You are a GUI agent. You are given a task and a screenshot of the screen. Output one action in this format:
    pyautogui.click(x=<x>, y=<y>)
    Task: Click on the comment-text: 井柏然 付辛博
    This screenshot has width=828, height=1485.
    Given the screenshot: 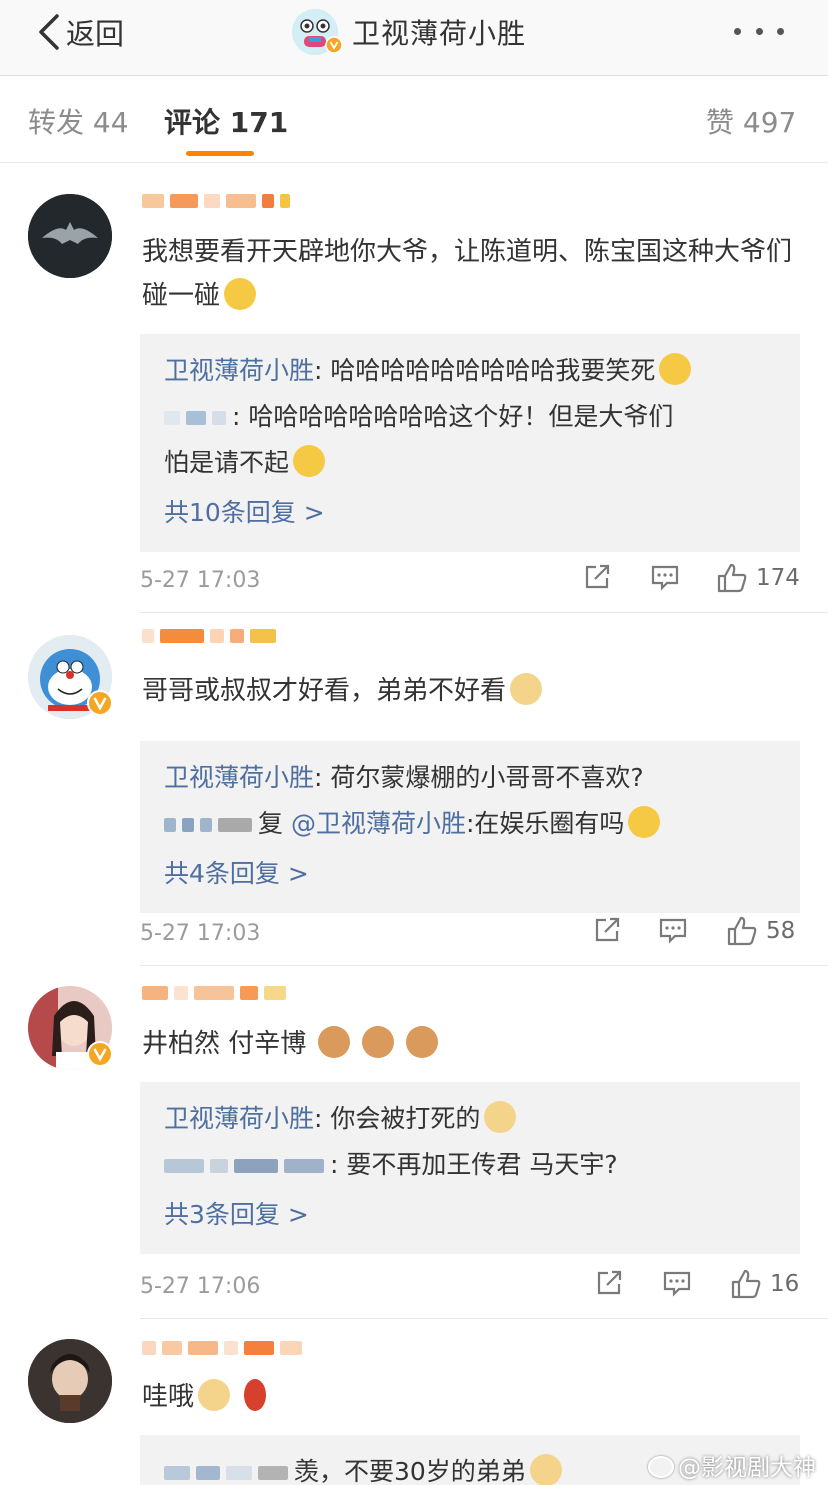 What is the action you would take?
    pyautogui.click(x=467, y=1044)
    